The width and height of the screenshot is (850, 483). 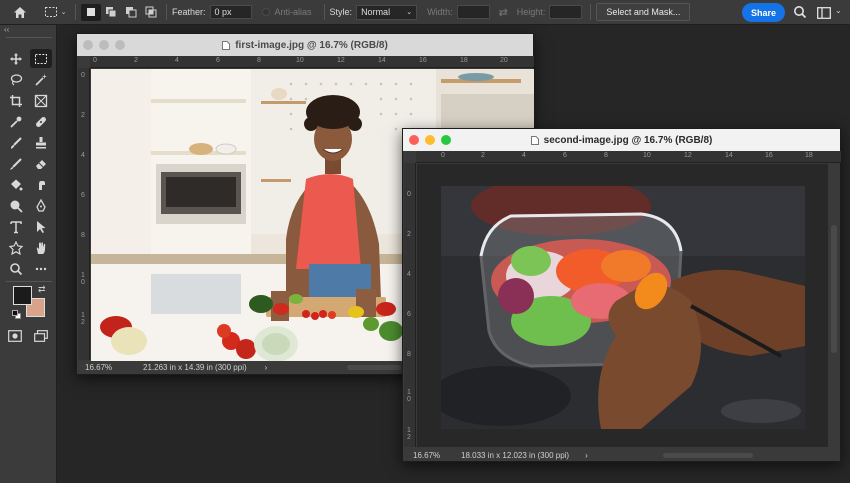 I want to click on add-to-selection-button, so click(x=111, y=12).